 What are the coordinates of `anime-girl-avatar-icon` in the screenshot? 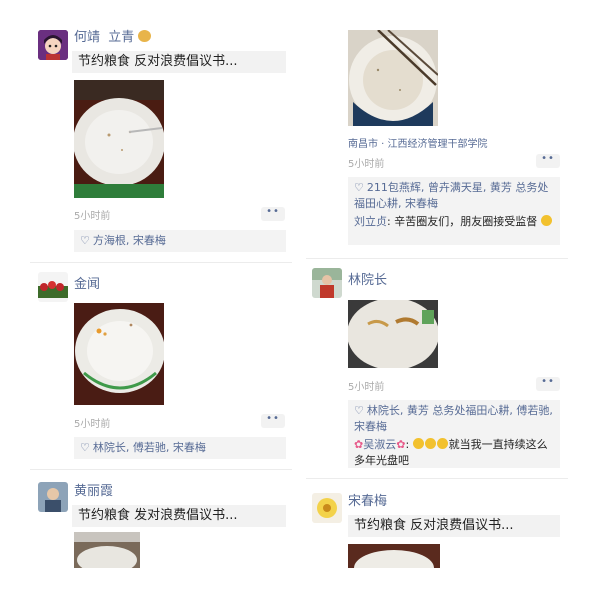 It's located at (53, 45).